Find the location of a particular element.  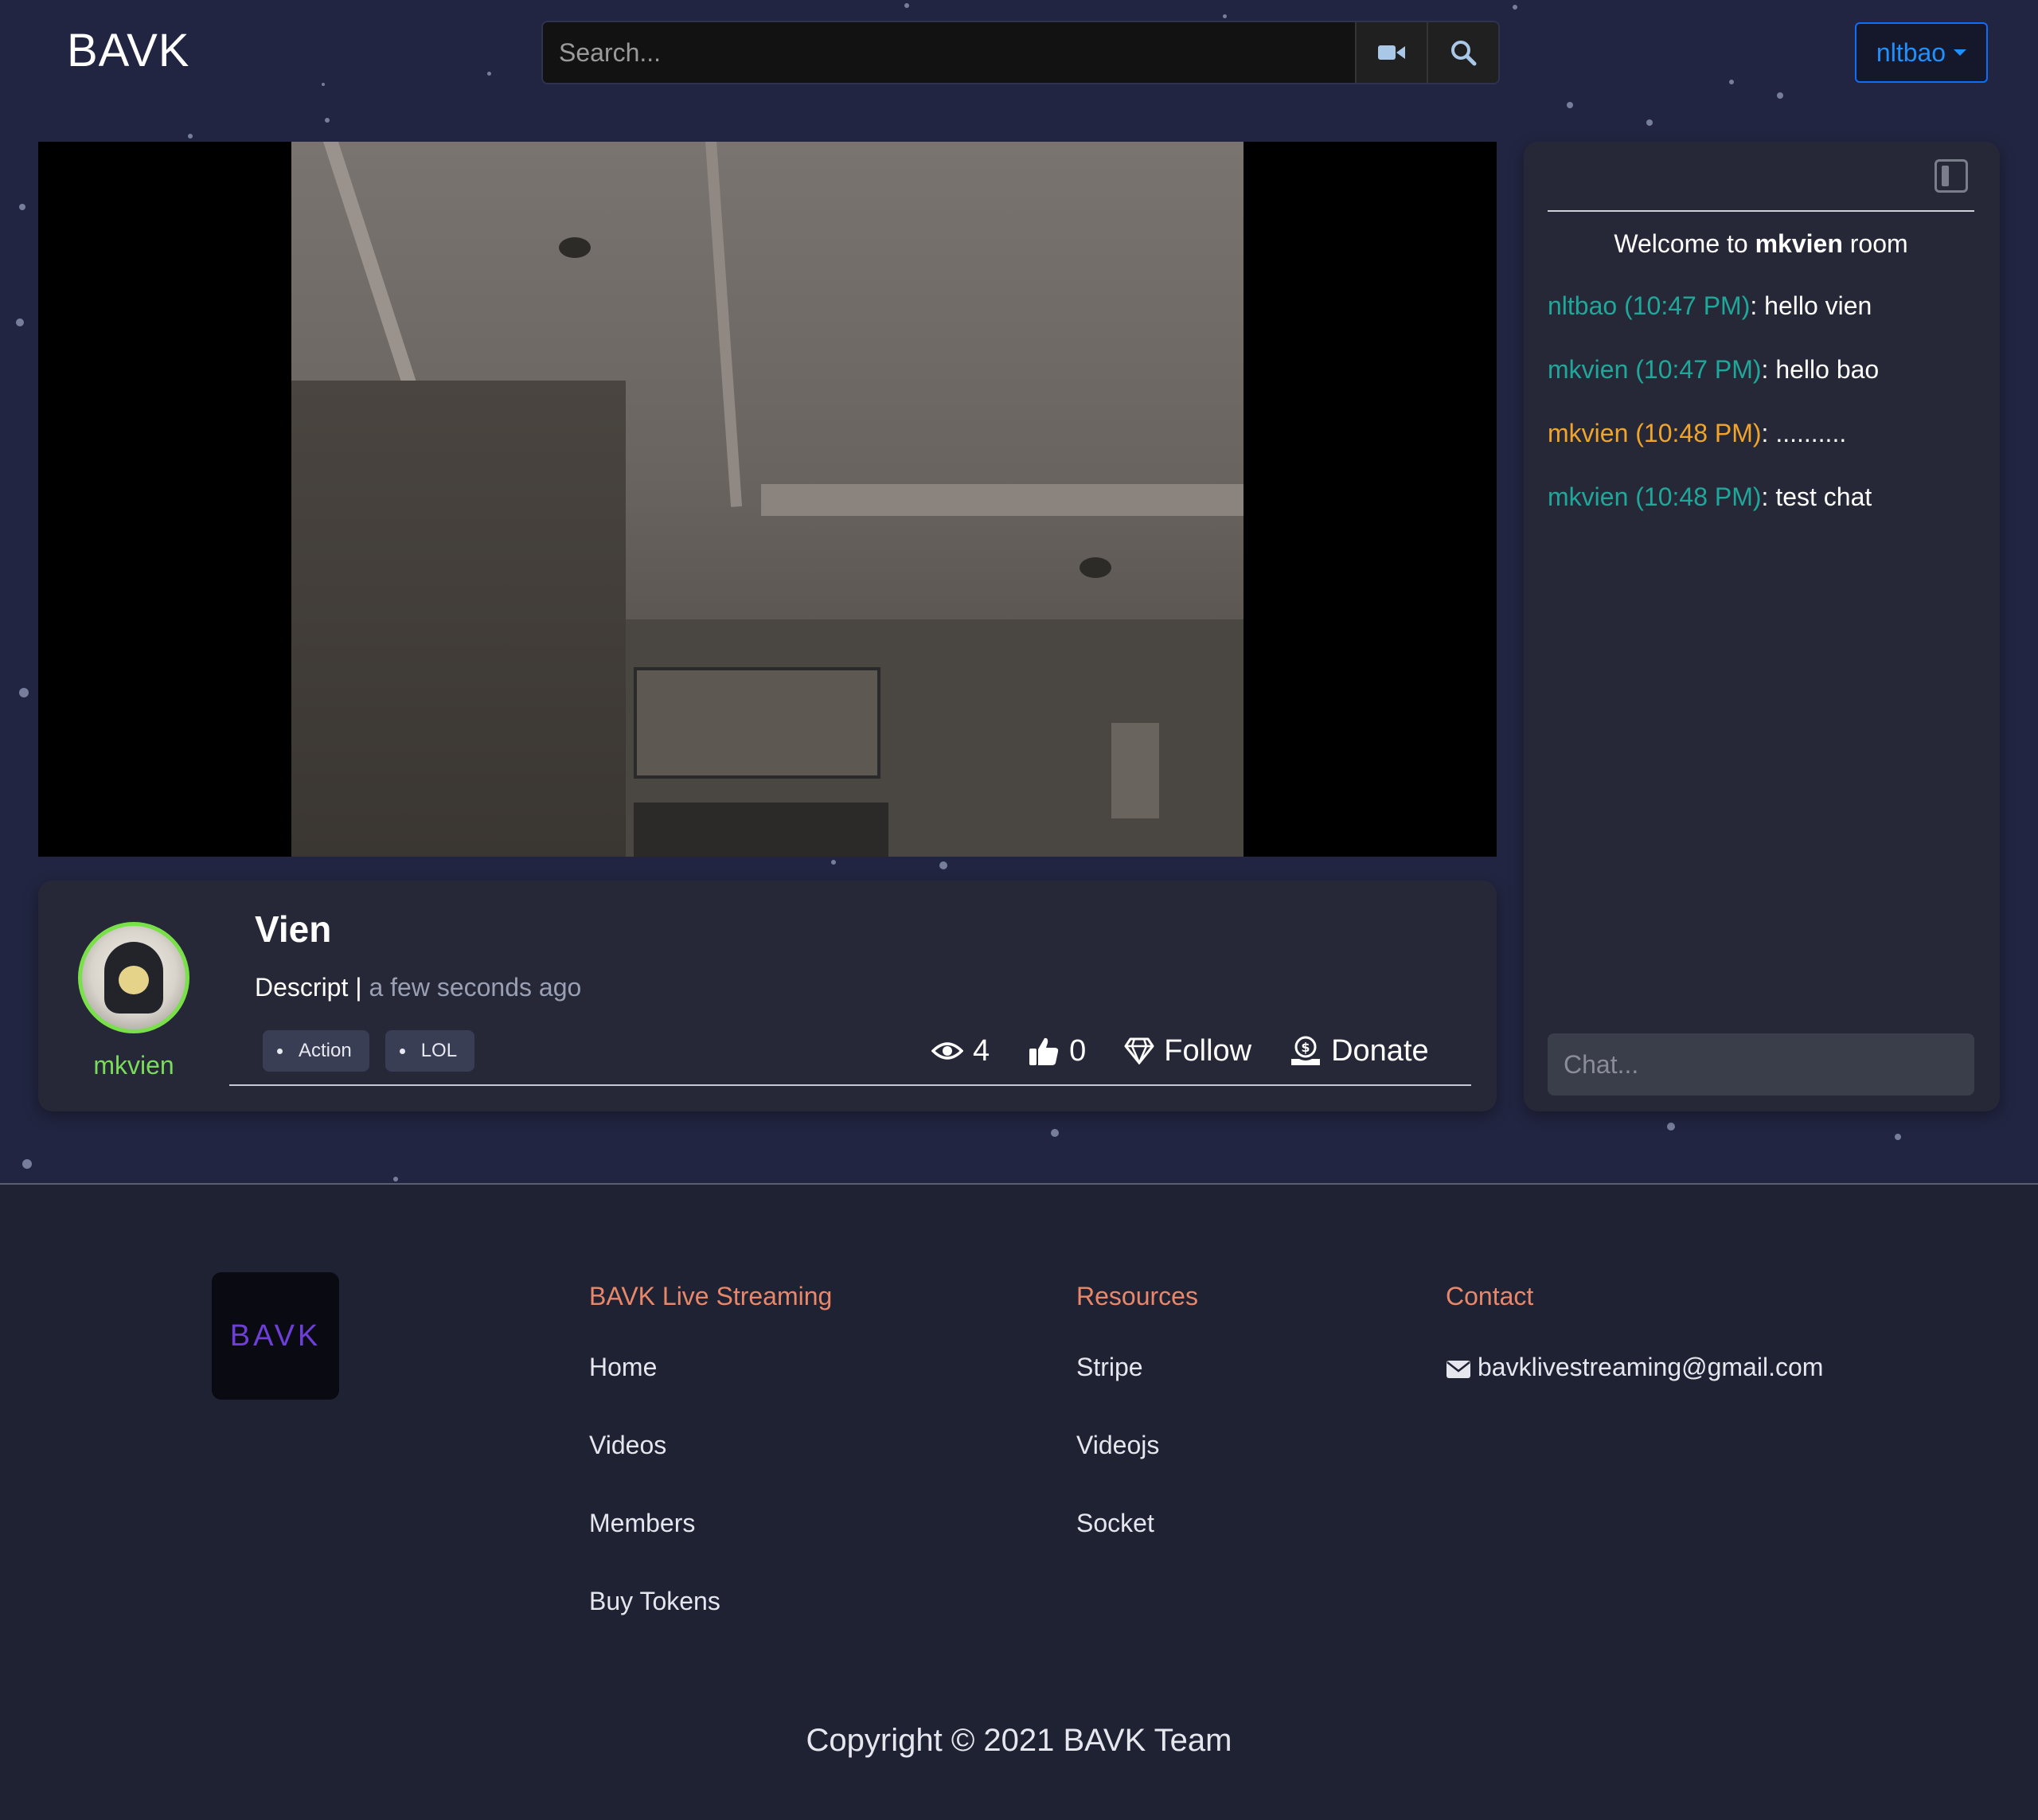

top-navbar: BAVK nltbao is located at coordinates (1019, 55).